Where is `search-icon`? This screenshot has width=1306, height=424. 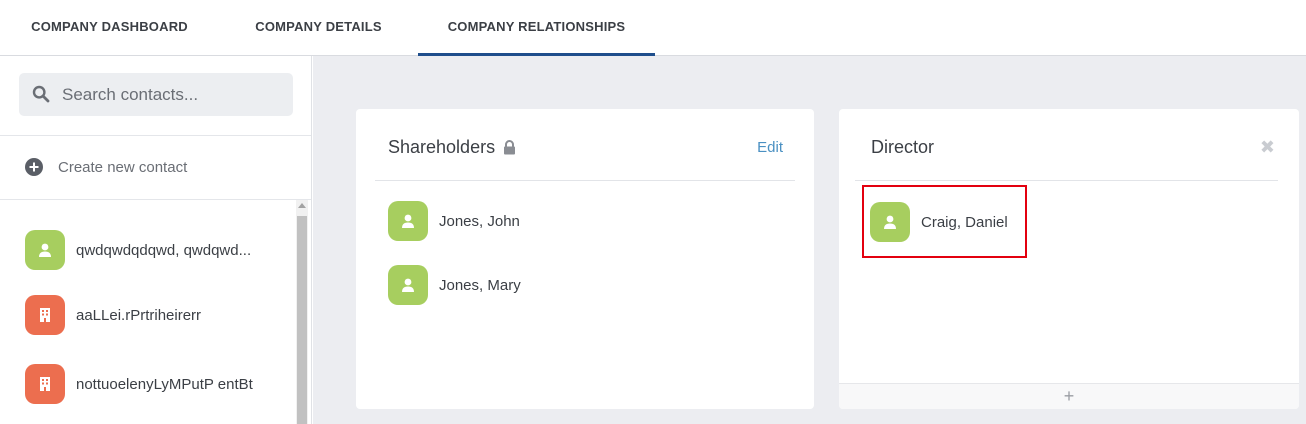
search-icon is located at coordinates (41, 94).